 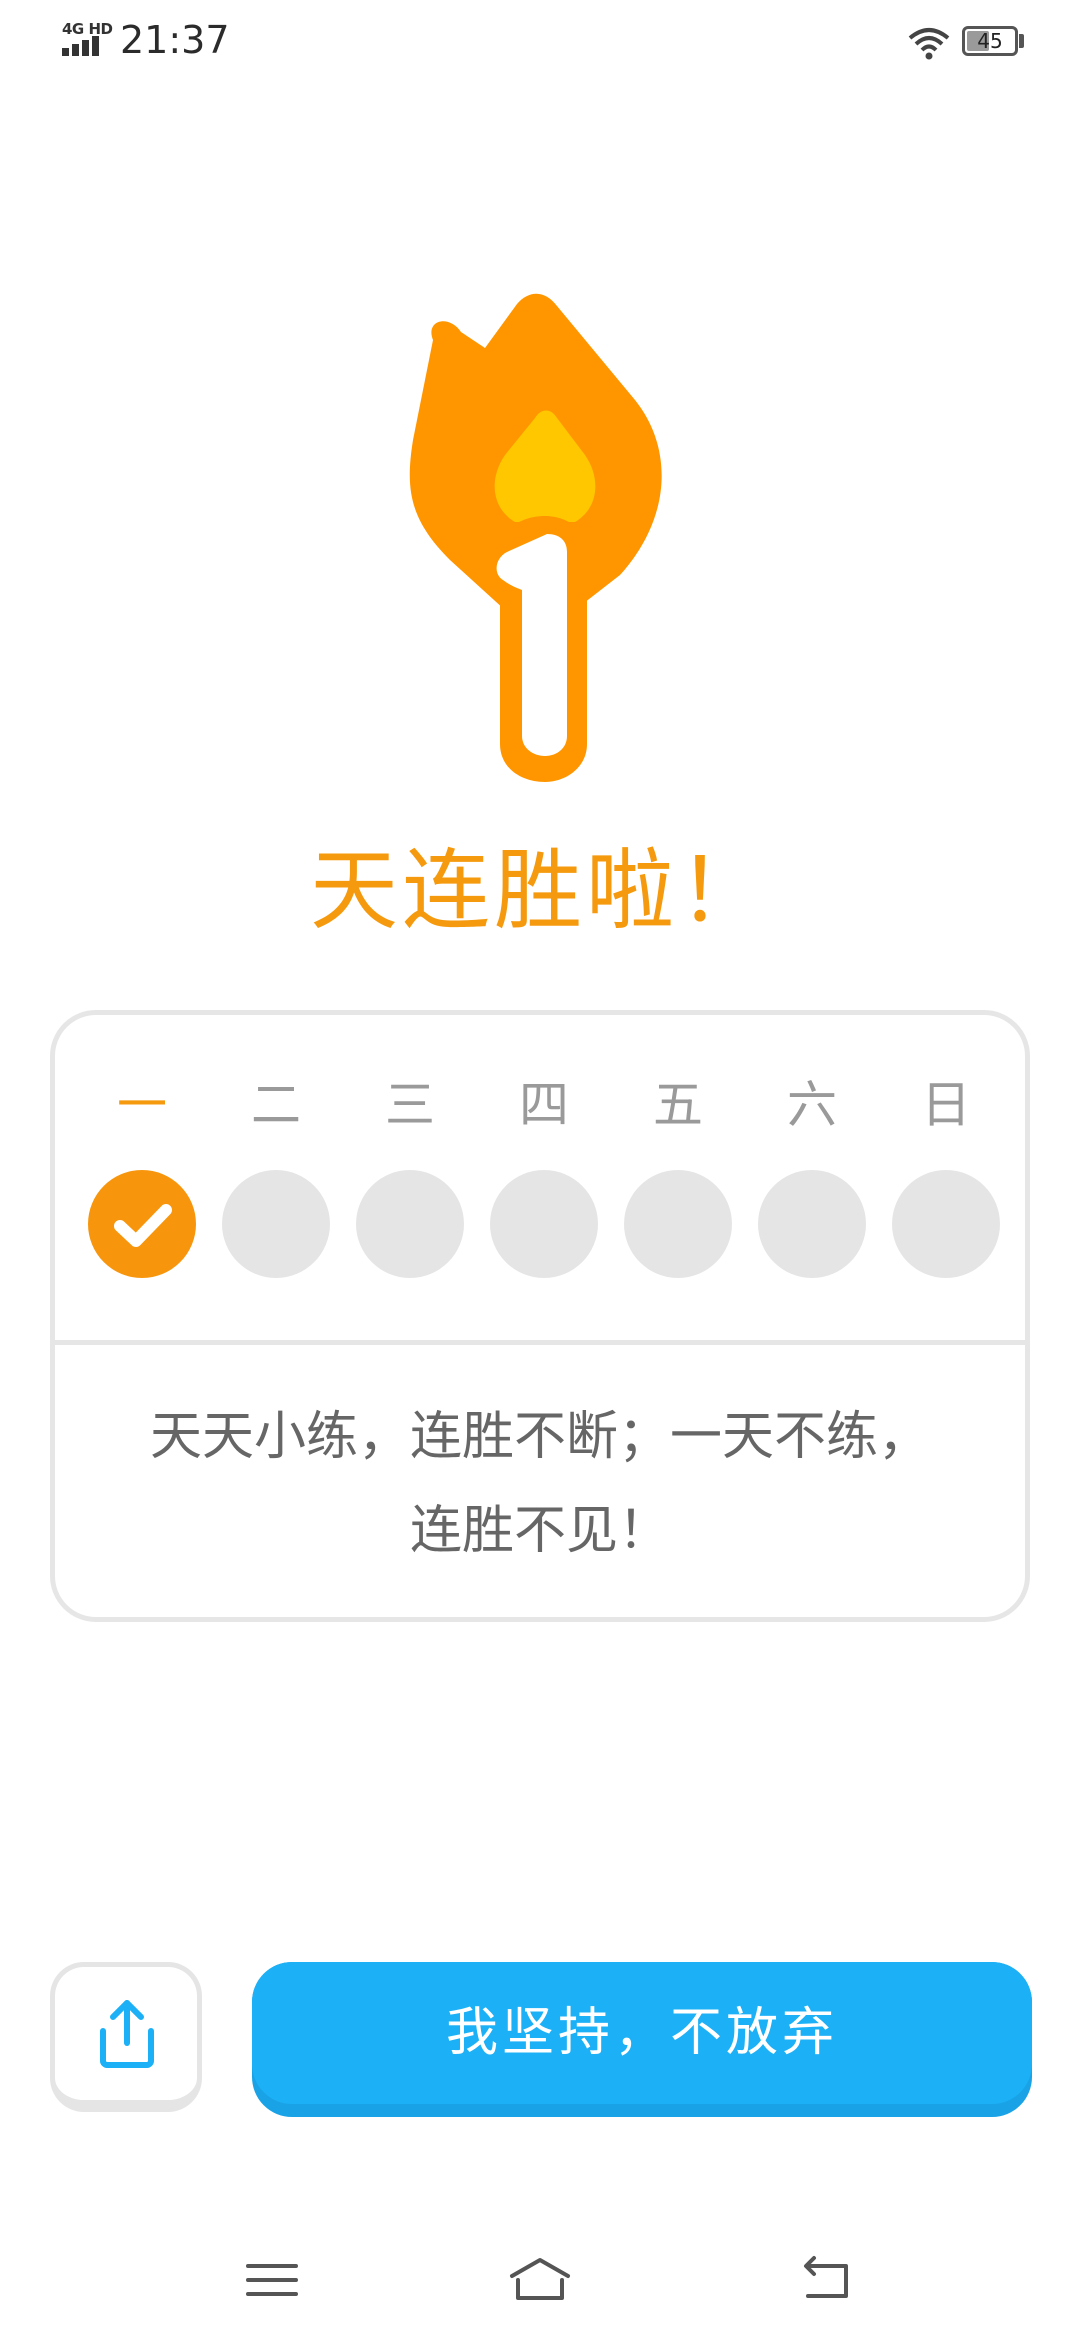 I want to click on battery-cap, so click(x=1021, y=41).